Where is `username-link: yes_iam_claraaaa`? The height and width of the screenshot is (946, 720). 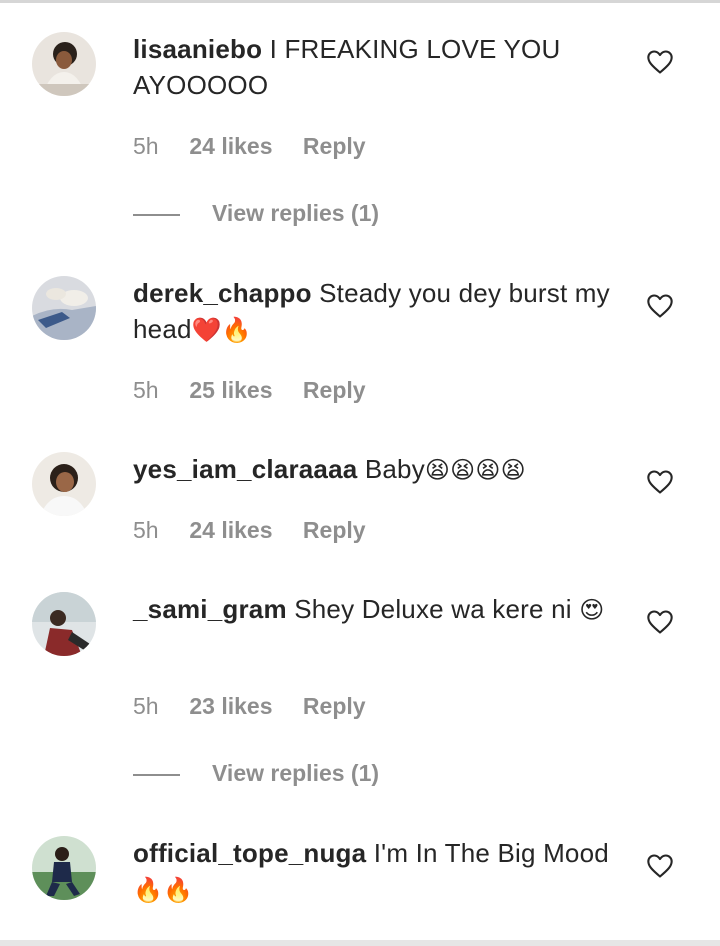 username-link: yes_iam_claraaaa is located at coordinates (245, 469).